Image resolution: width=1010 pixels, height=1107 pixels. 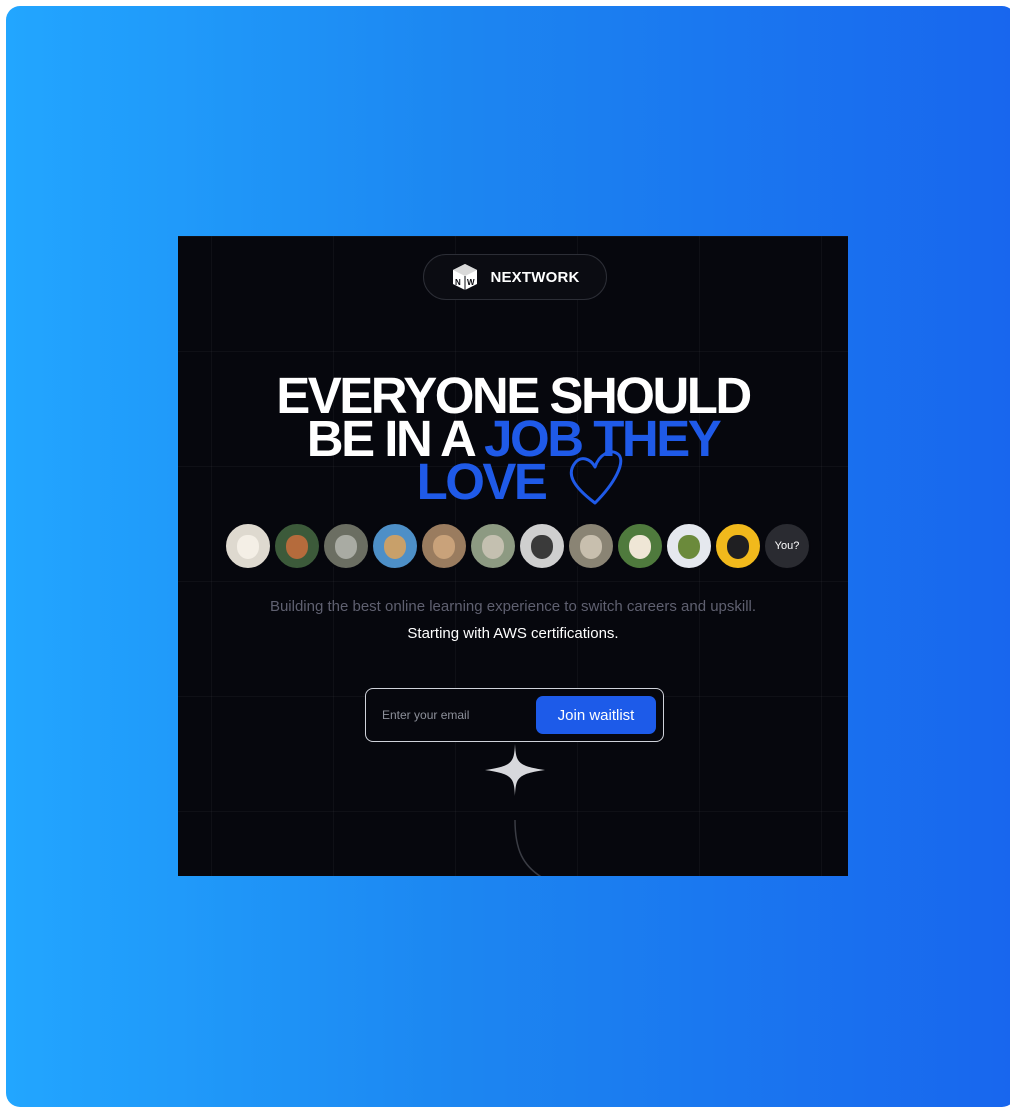 What do you see at coordinates (787, 546) in the screenshot?
I see `you-avatar: You?` at bounding box center [787, 546].